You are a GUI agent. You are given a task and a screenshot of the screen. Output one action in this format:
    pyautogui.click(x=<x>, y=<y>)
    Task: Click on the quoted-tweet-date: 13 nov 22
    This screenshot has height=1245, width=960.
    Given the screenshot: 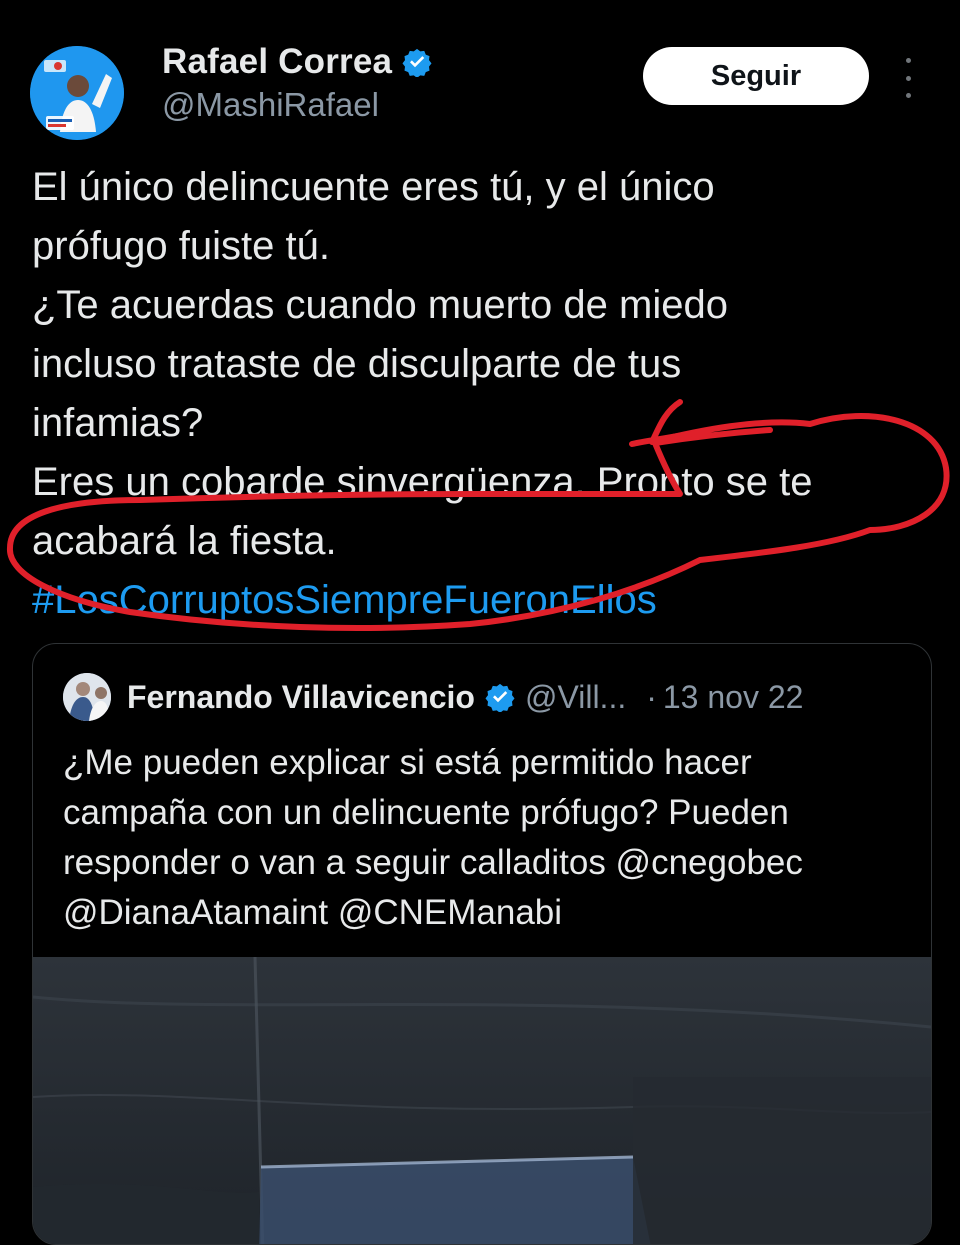 What is the action you would take?
    pyautogui.click(x=733, y=697)
    